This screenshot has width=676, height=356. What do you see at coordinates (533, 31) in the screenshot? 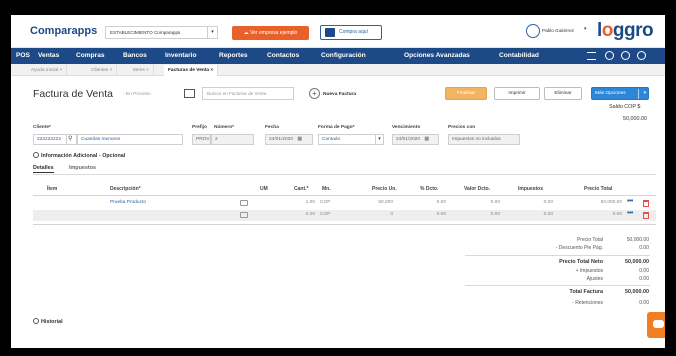
I see `user-icon` at bounding box center [533, 31].